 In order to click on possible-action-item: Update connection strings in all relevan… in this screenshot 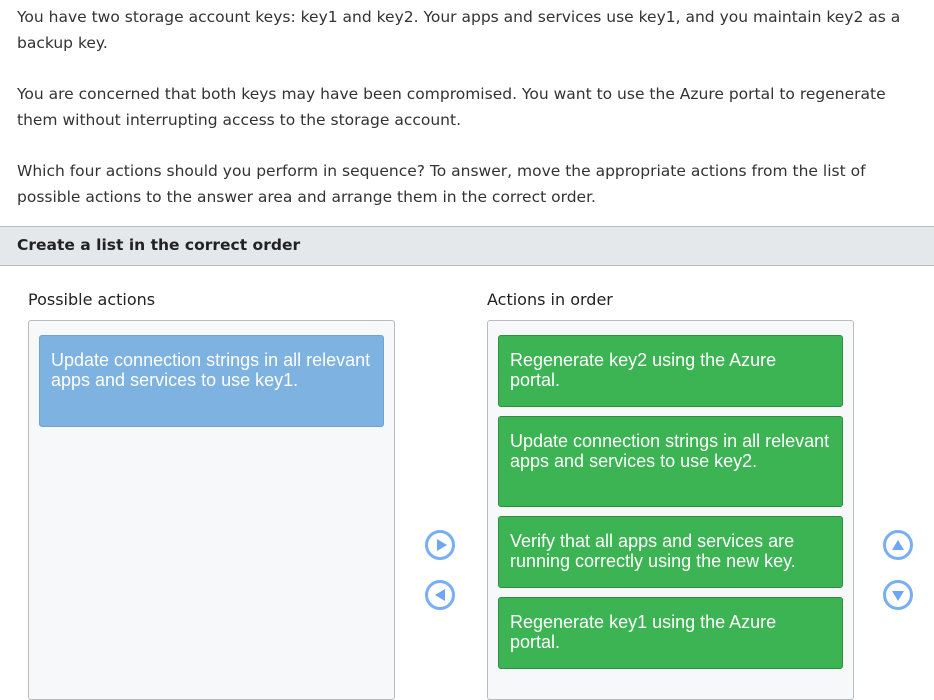, I will do `click(211, 381)`.